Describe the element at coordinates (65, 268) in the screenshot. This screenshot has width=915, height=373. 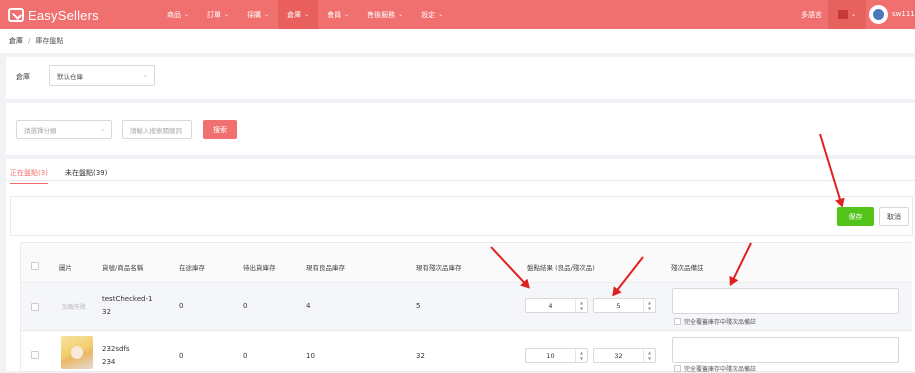
I see `header-image: 圖片` at that location.